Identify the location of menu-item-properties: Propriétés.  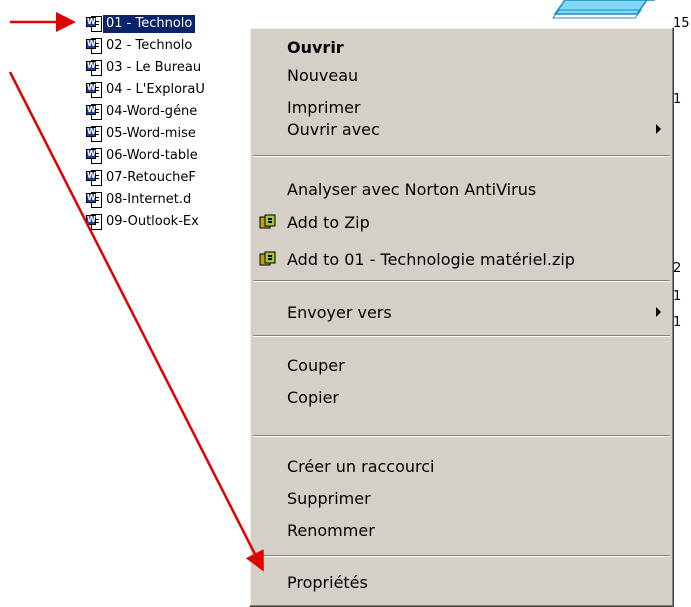
(461, 582).